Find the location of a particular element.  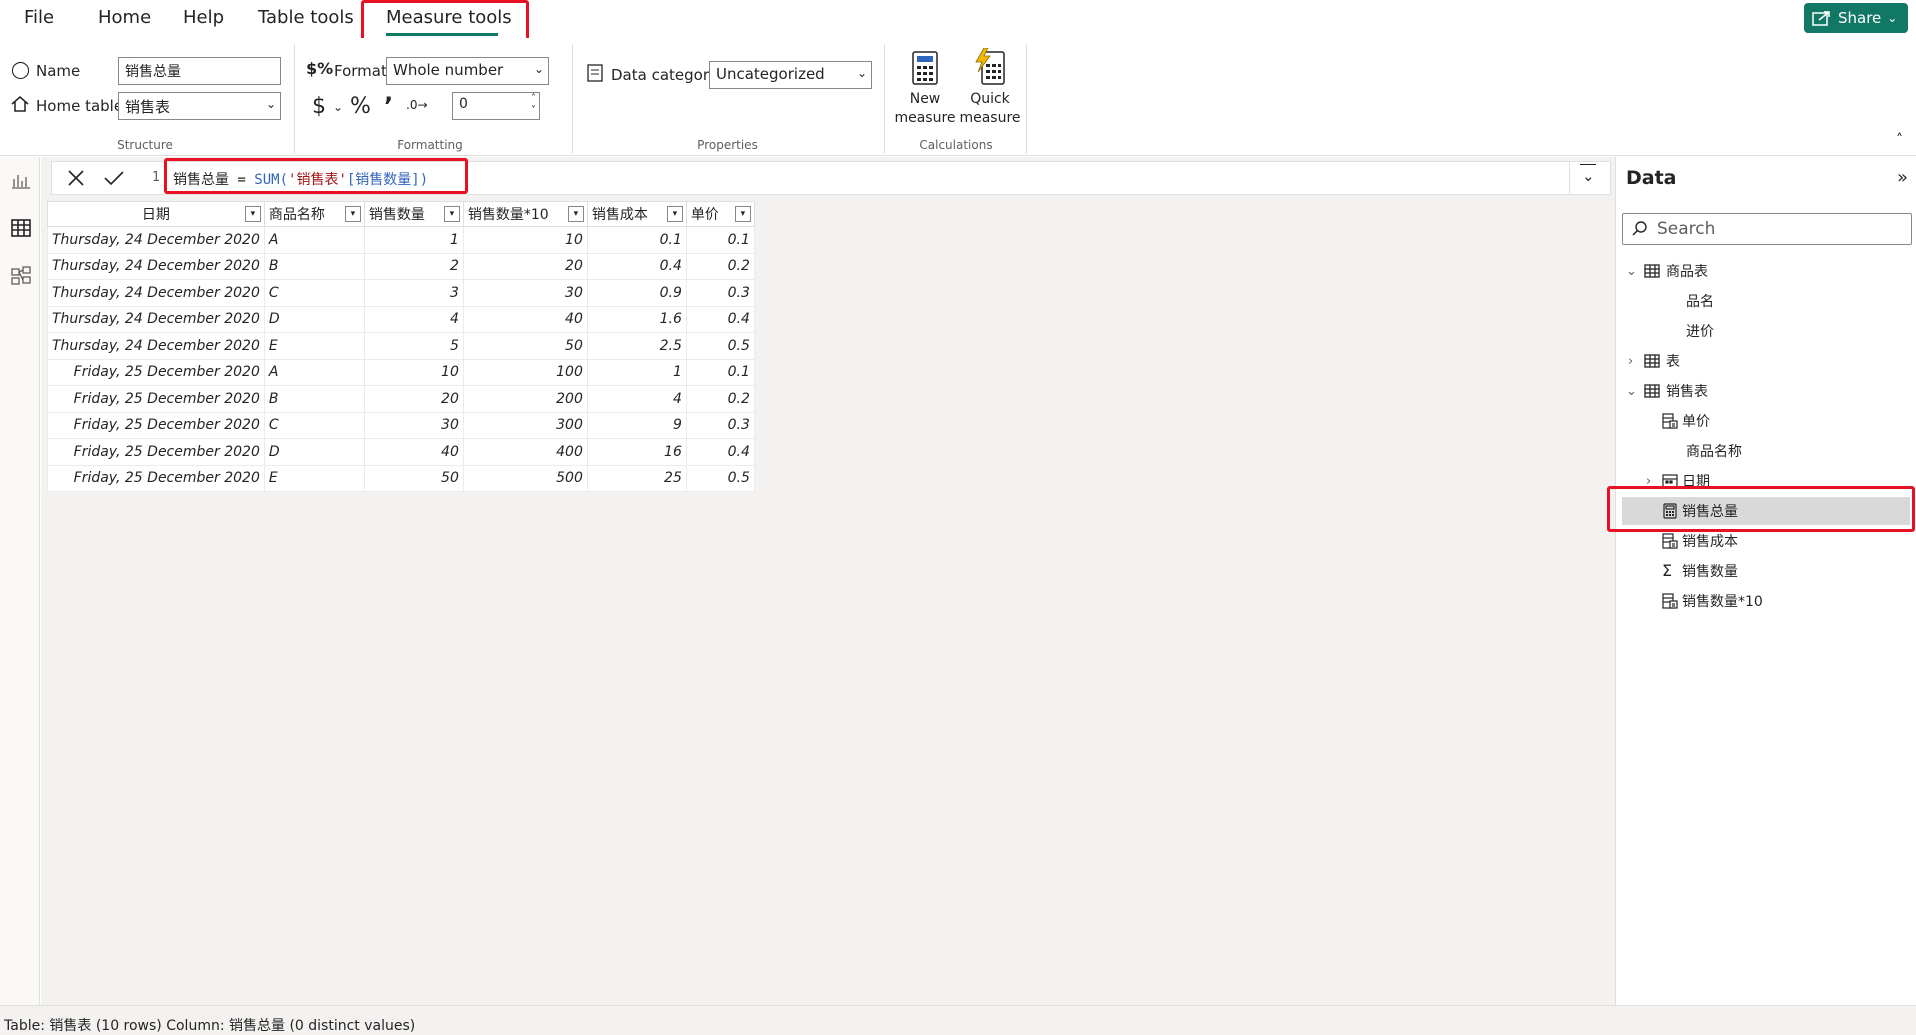

menu-file: File is located at coordinates (39, 17).